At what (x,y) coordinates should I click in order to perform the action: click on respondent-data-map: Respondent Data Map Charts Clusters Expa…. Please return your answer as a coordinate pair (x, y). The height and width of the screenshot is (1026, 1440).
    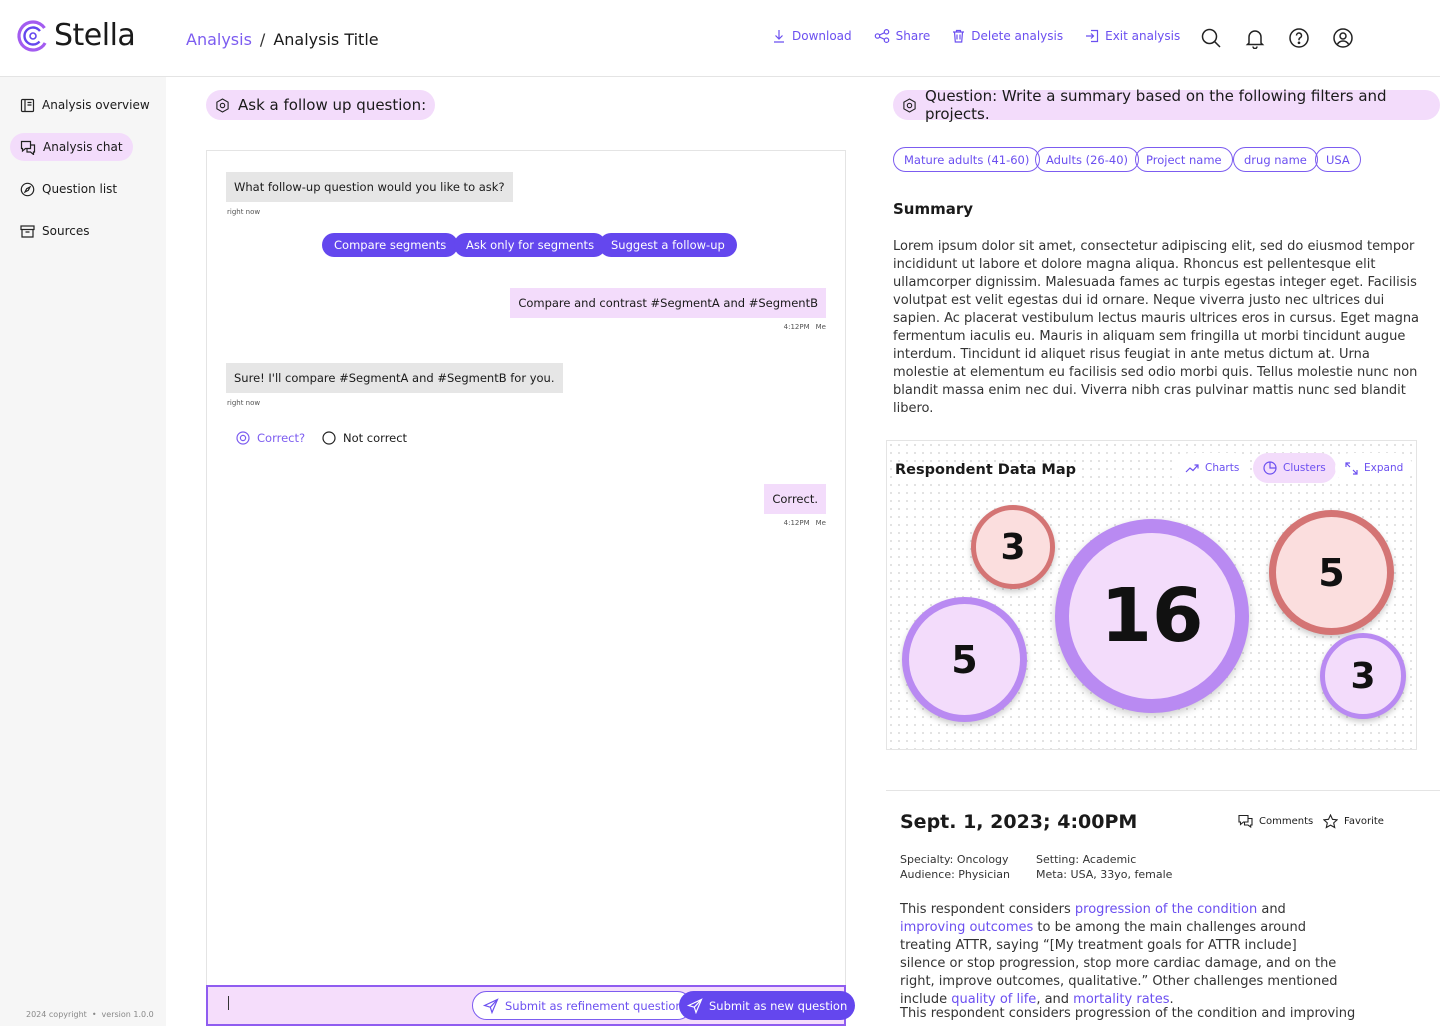
    Looking at the image, I should click on (1151, 595).